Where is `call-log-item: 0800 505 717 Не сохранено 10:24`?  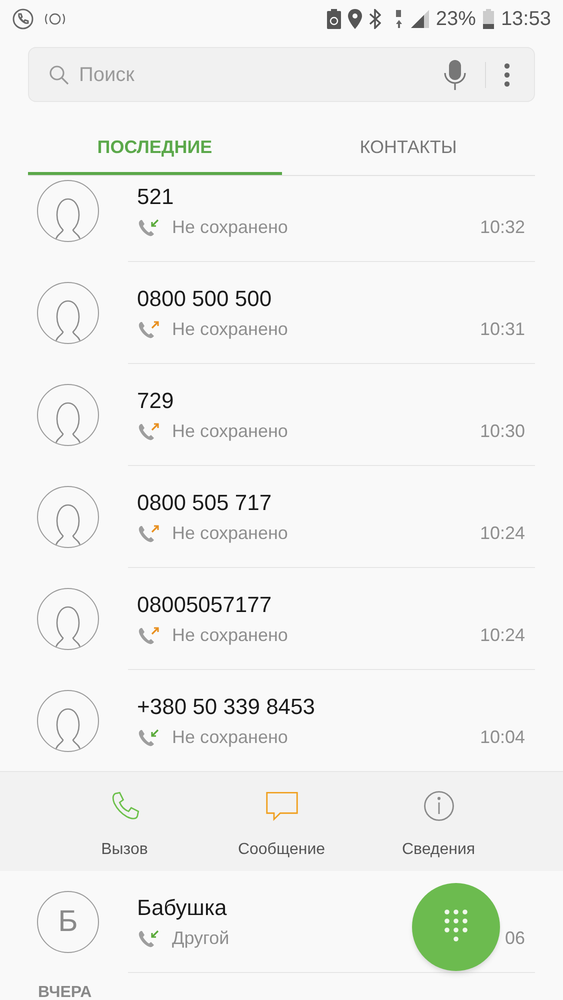
call-log-item: 0800 505 717 Не сохранено 10:24 is located at coordinates (281, 516).